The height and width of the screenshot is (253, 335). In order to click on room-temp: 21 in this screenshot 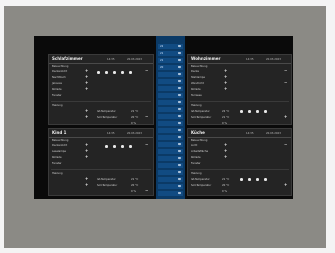, I will do `click(162, 53)`.